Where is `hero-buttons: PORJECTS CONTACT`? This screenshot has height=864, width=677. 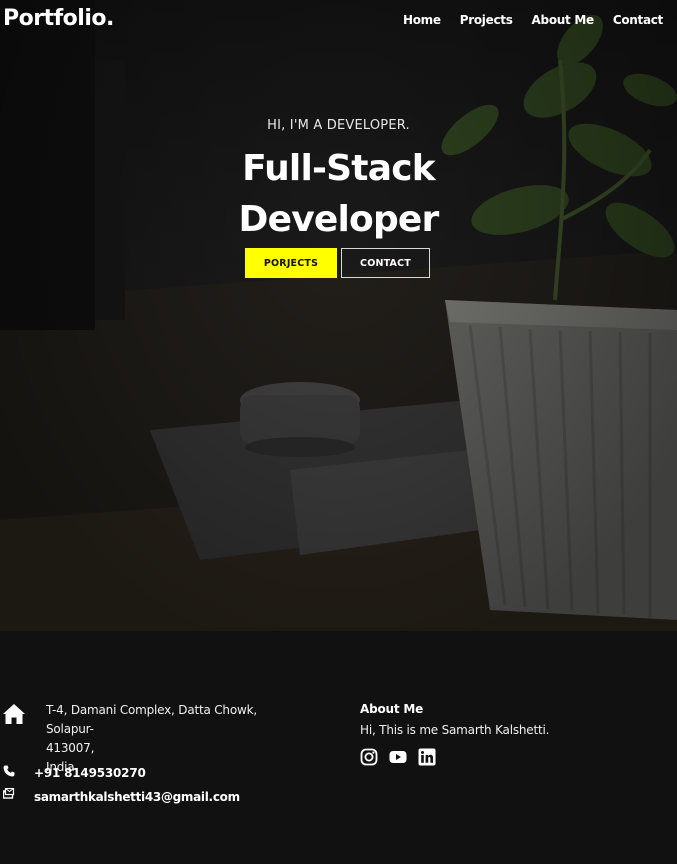
hero-buttons: PORJECTS CONTACT is located at coordinates (337, 263).